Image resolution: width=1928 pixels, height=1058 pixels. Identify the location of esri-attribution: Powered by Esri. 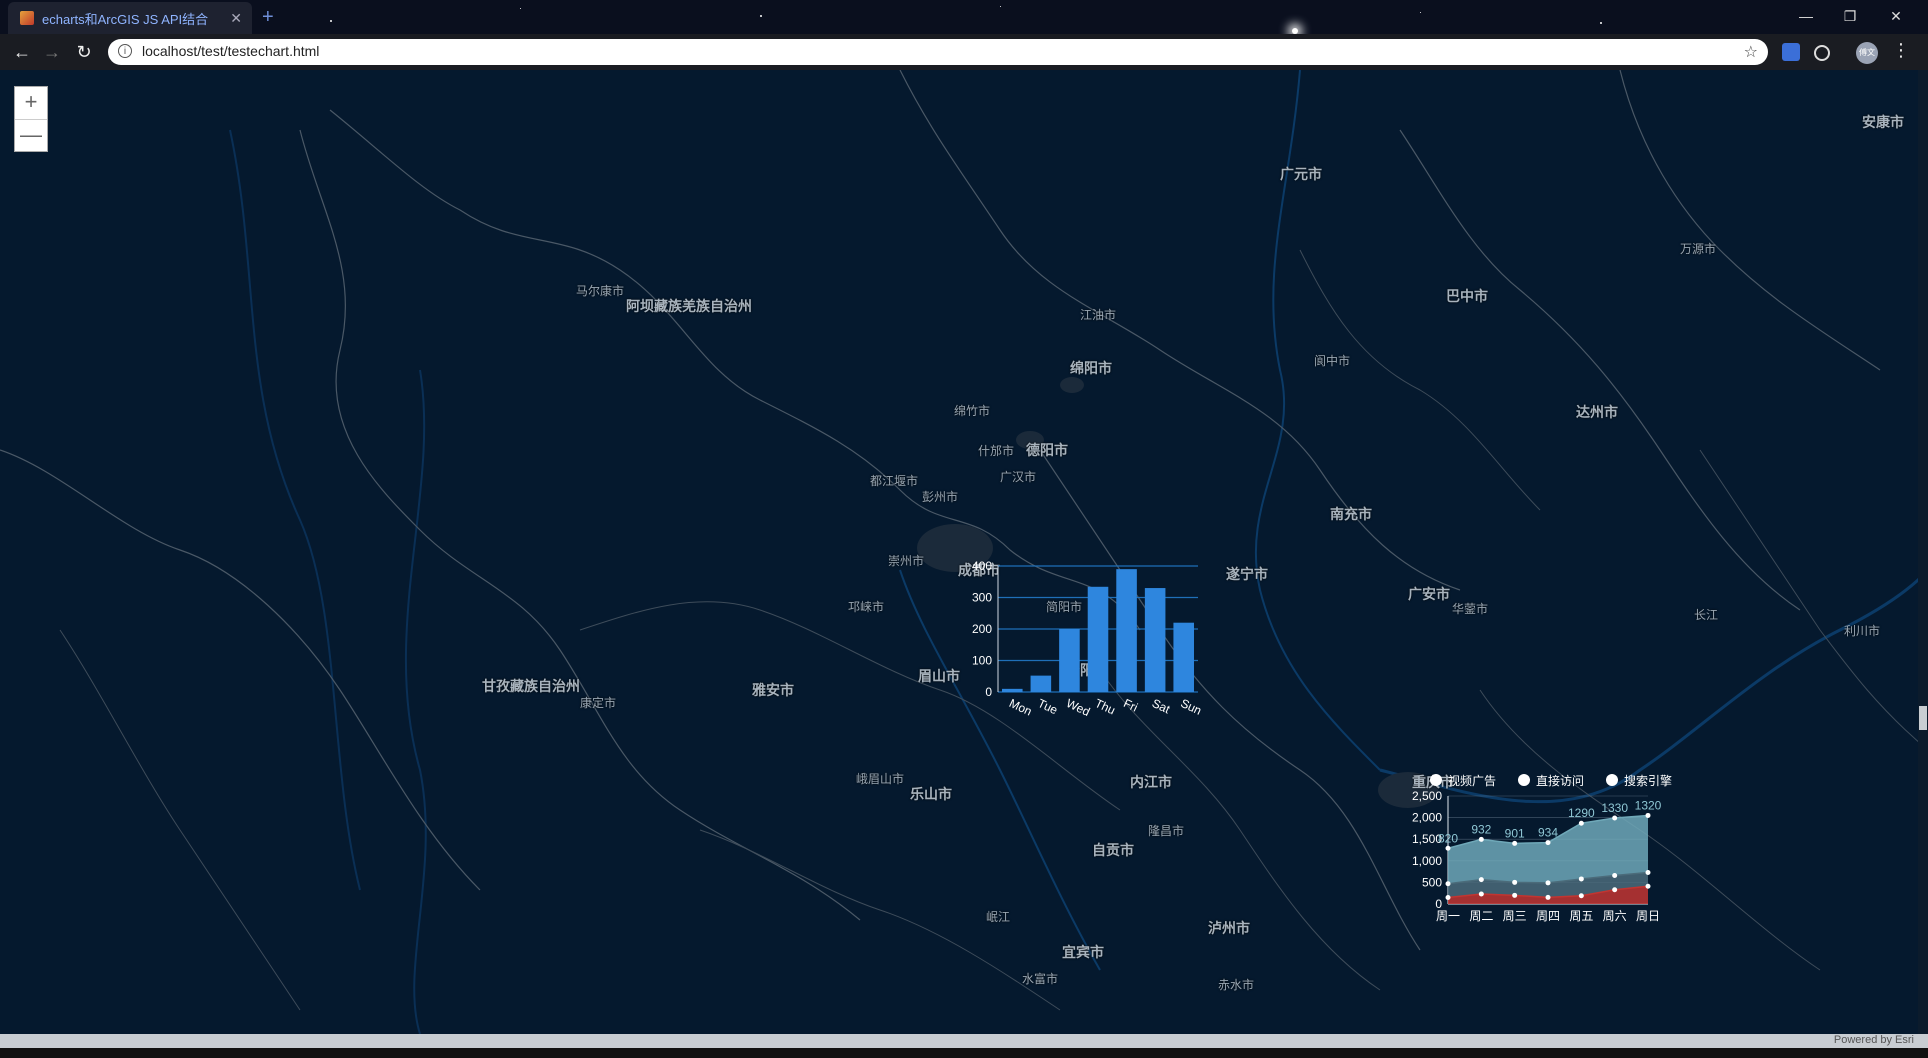
(1874, 1040).